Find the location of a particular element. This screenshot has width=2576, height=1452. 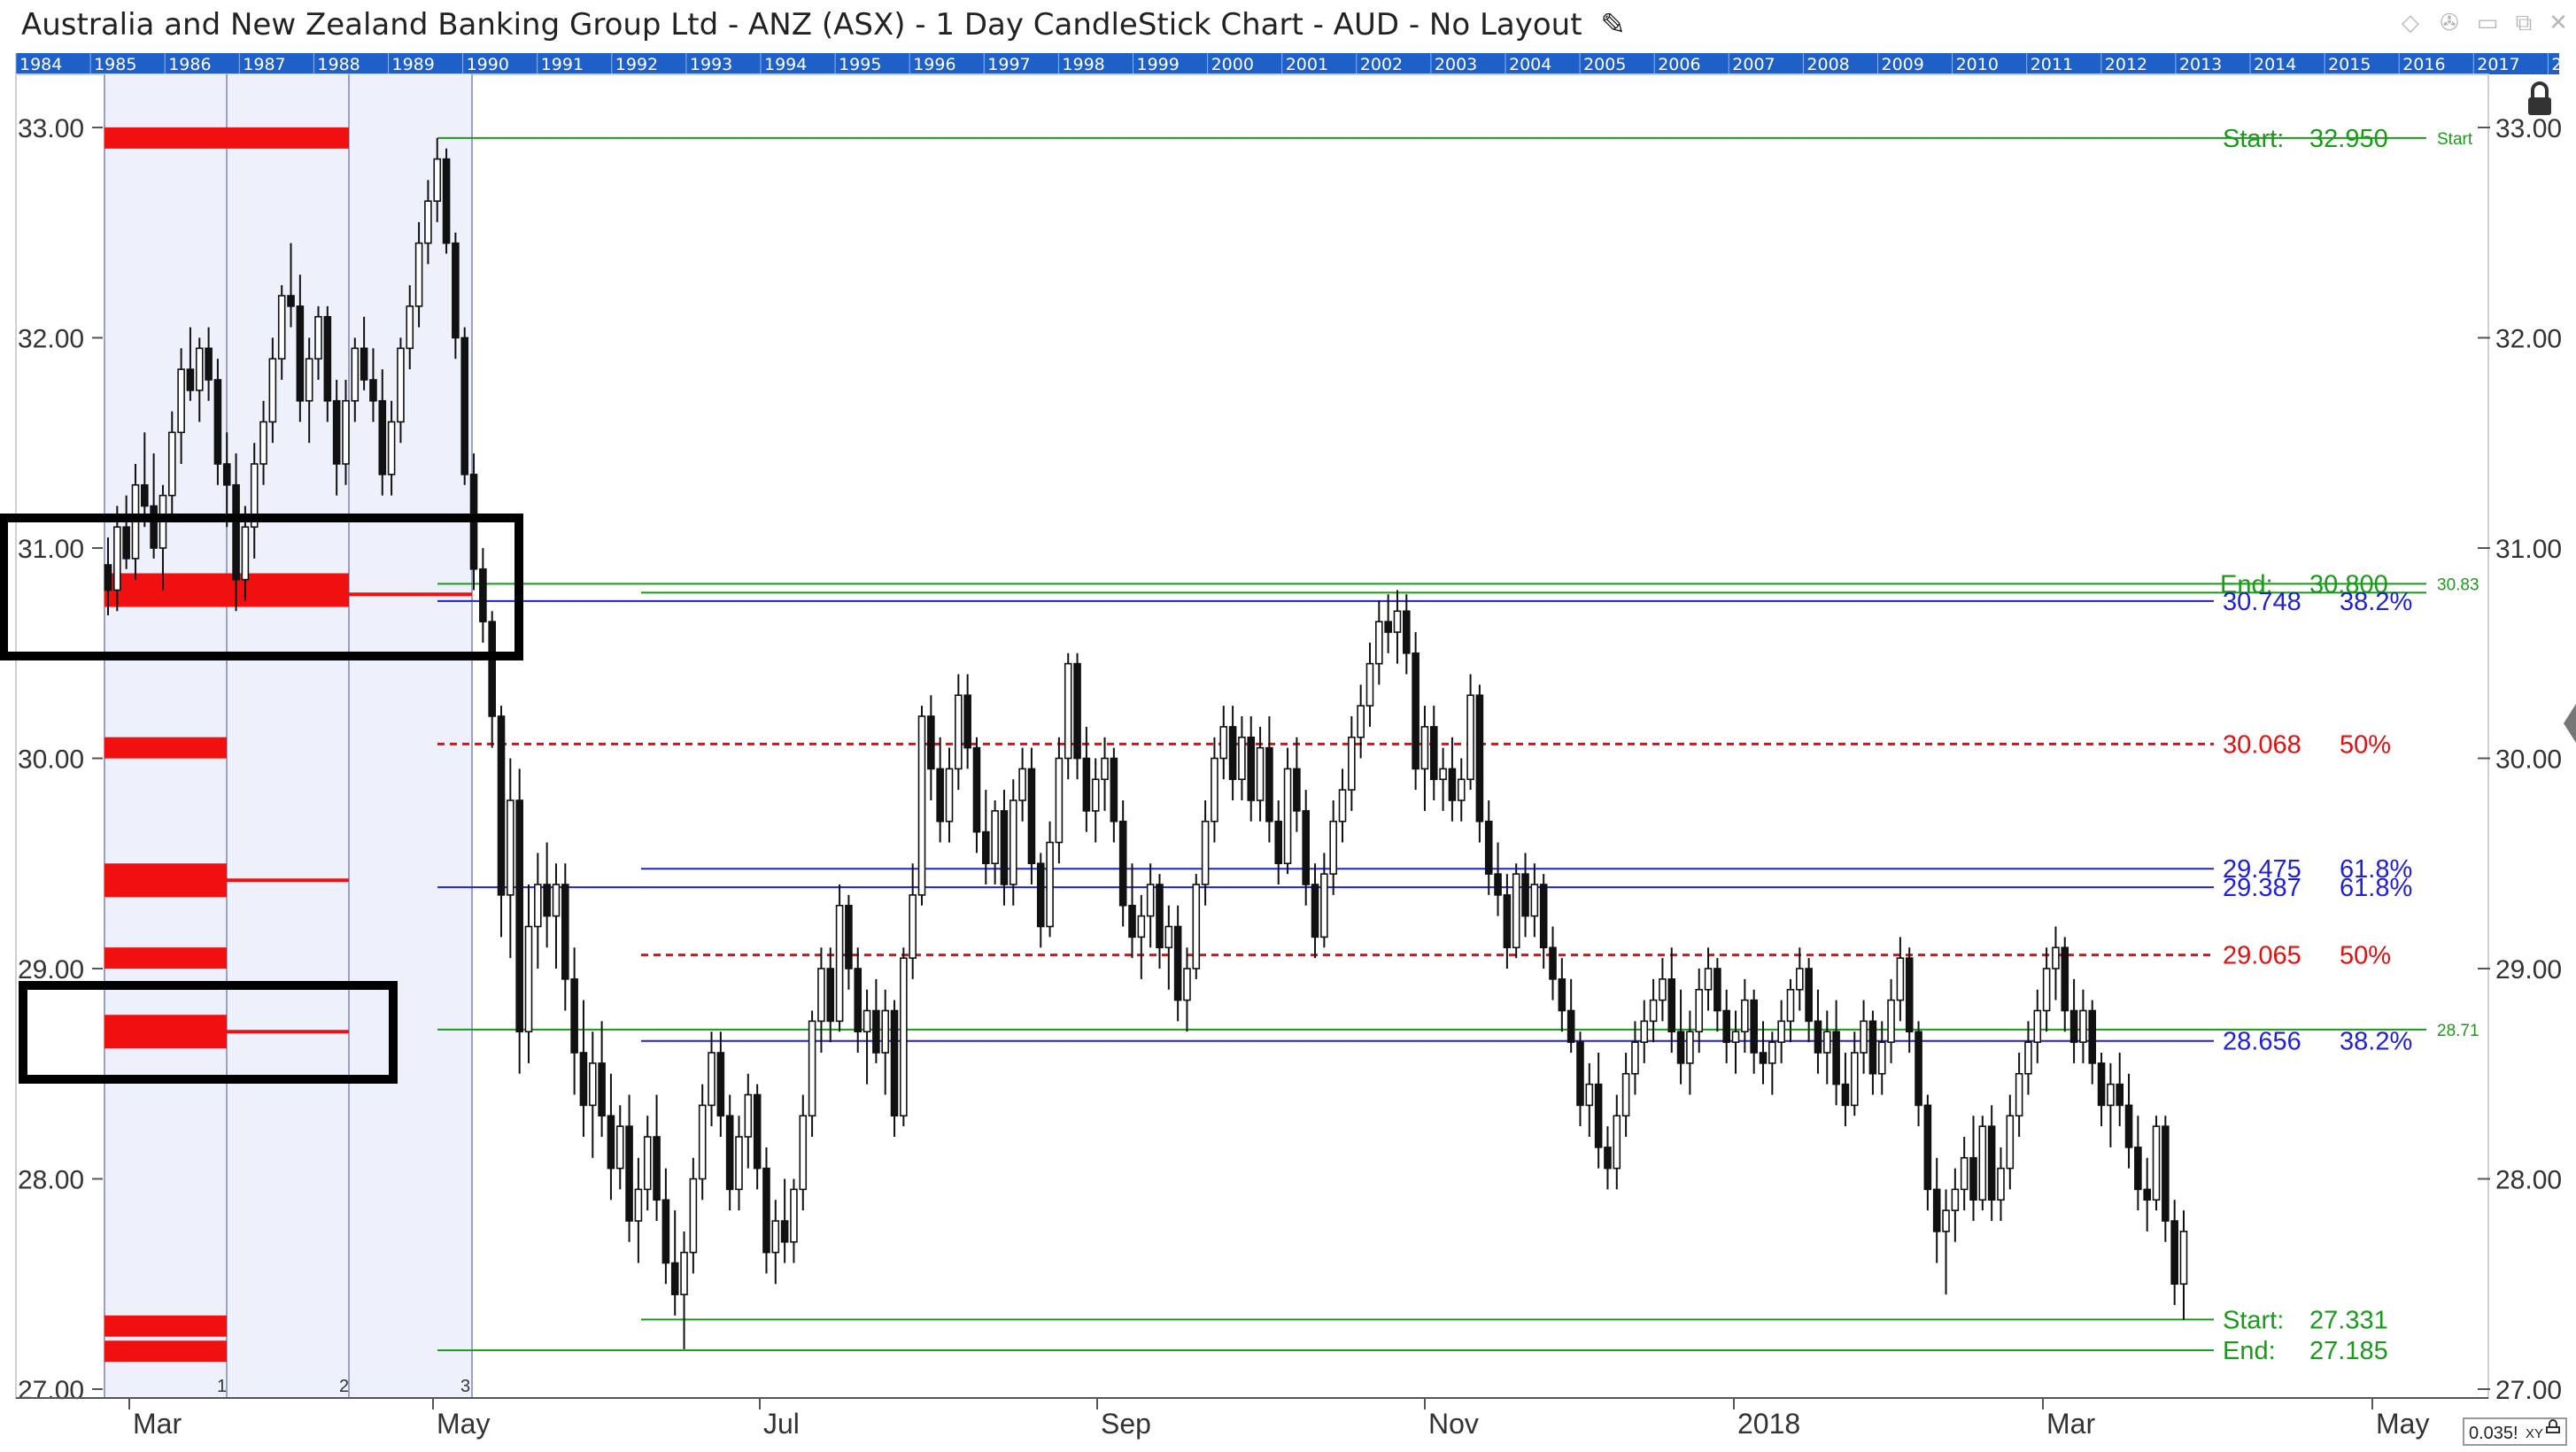

overview-year-label: 1999 is located at coordinates (1158, 64).